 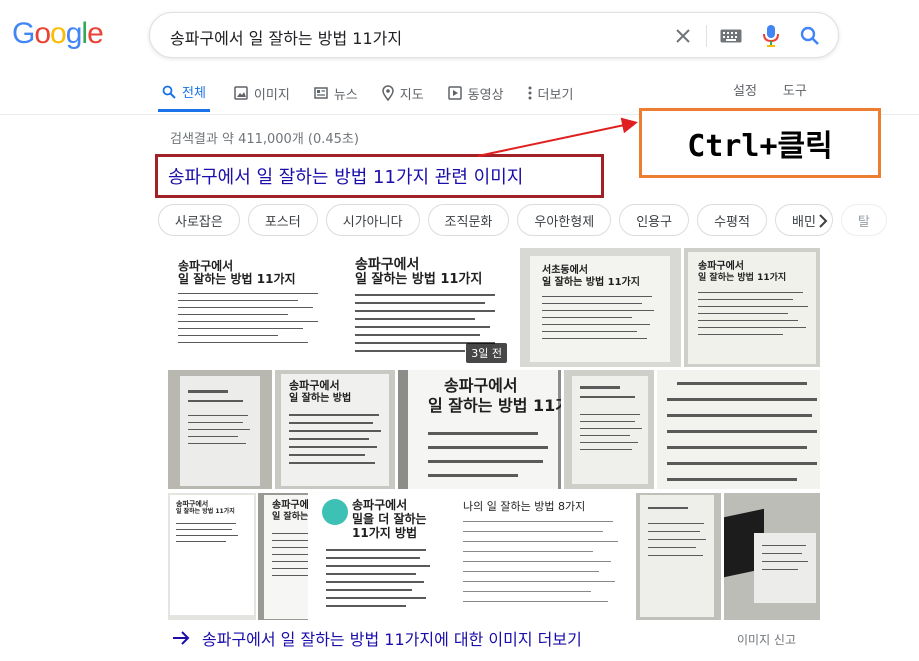 I want to click on tab-label: 지도, so click(x=411, y=95).